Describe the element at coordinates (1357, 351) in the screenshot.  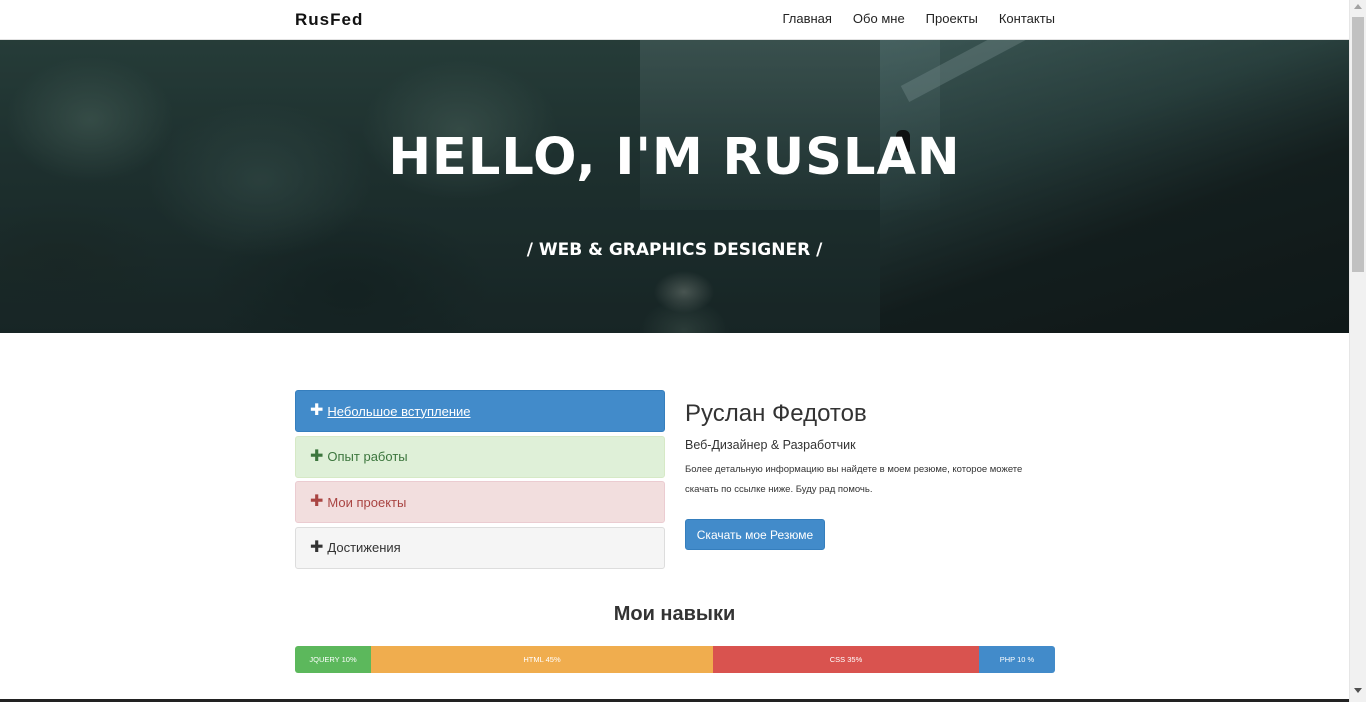
I see `scrollbar` at that location.